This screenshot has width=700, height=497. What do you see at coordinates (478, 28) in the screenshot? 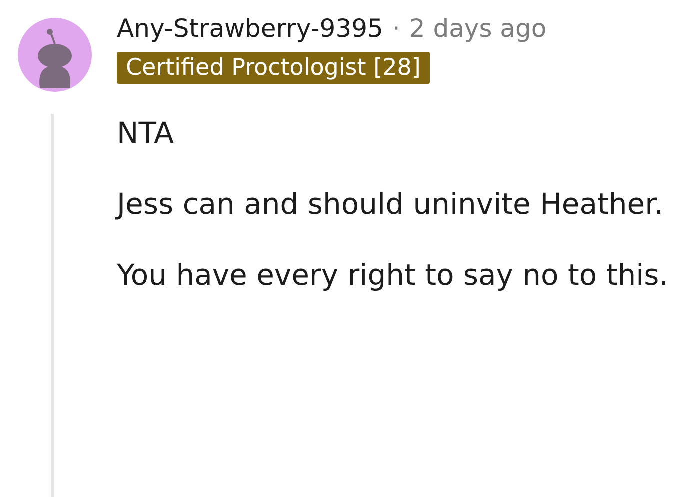
I see `timestamp: 2 days ago` at bounding box center [478, 28].